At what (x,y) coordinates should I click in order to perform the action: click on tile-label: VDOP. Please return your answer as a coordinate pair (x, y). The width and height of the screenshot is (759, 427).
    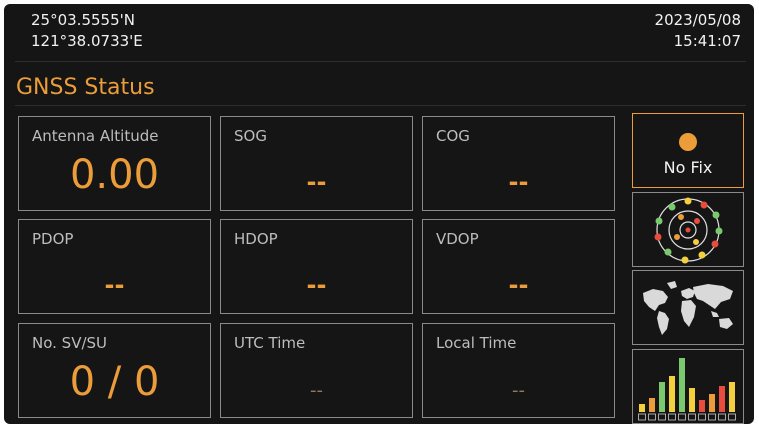
    Looking at the image, I should click on (457, 239).